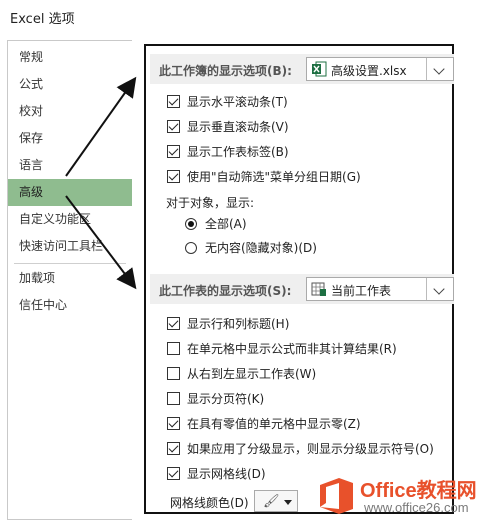 This screenshot has width=482, height=522. What do you see at coordinates (336, 496) in the screenshot?
I see `office-logo-icon` at bounding box center [336, 496].